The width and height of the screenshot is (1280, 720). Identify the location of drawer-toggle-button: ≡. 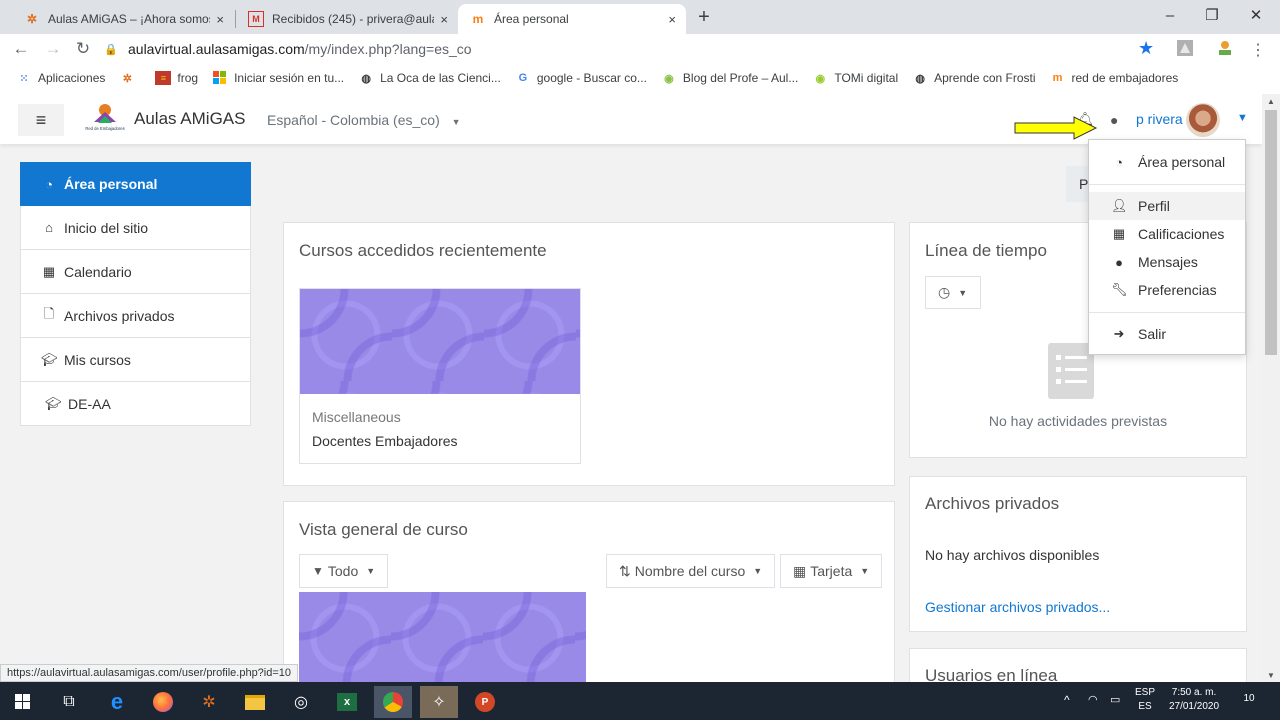
(41, 120).